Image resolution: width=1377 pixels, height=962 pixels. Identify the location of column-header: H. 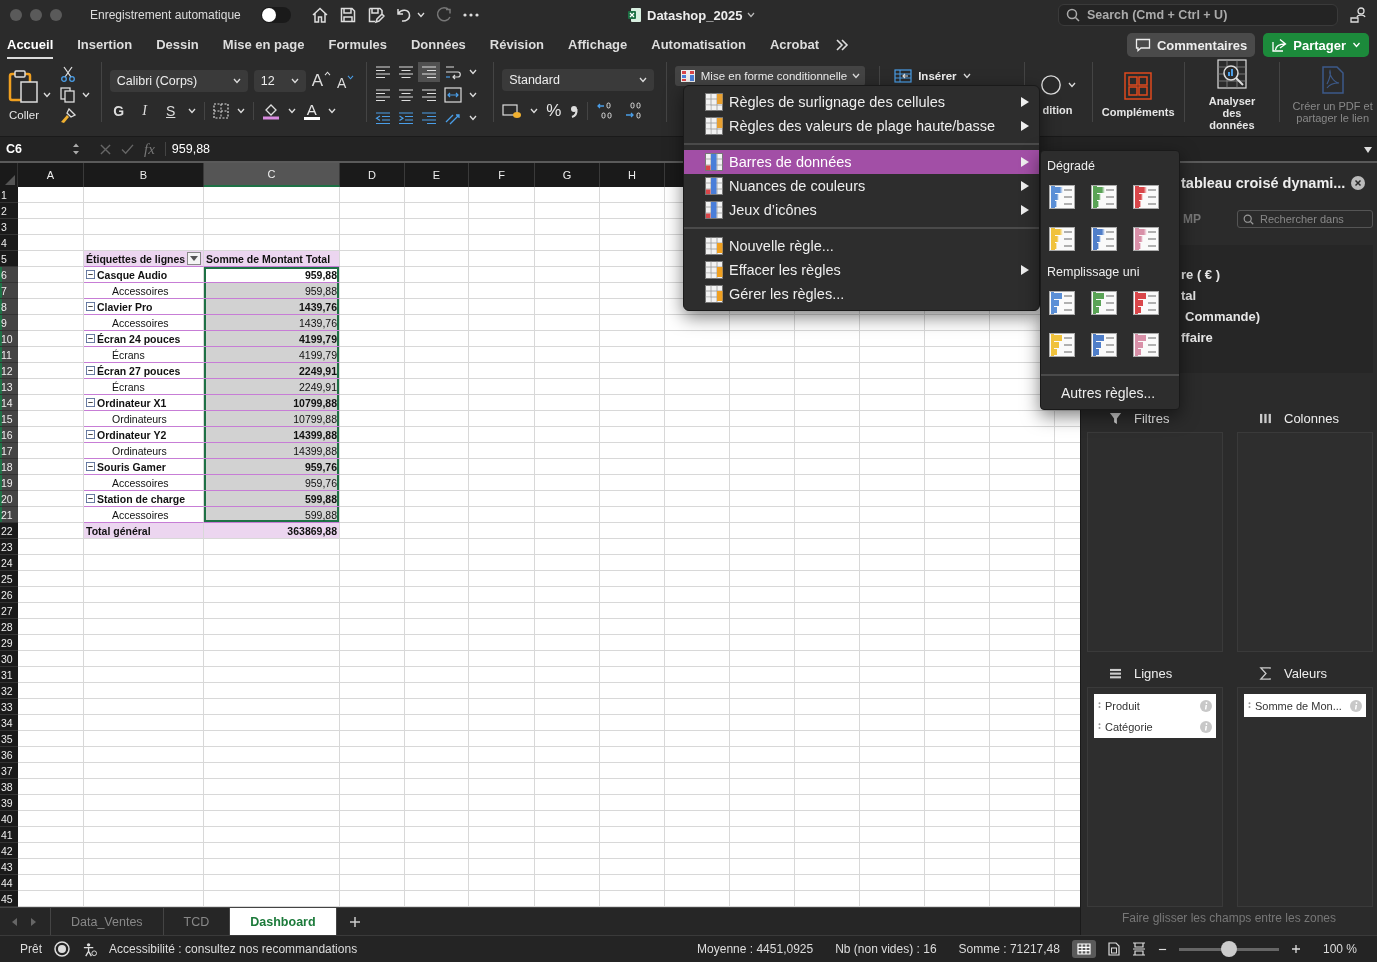
(632, 175).